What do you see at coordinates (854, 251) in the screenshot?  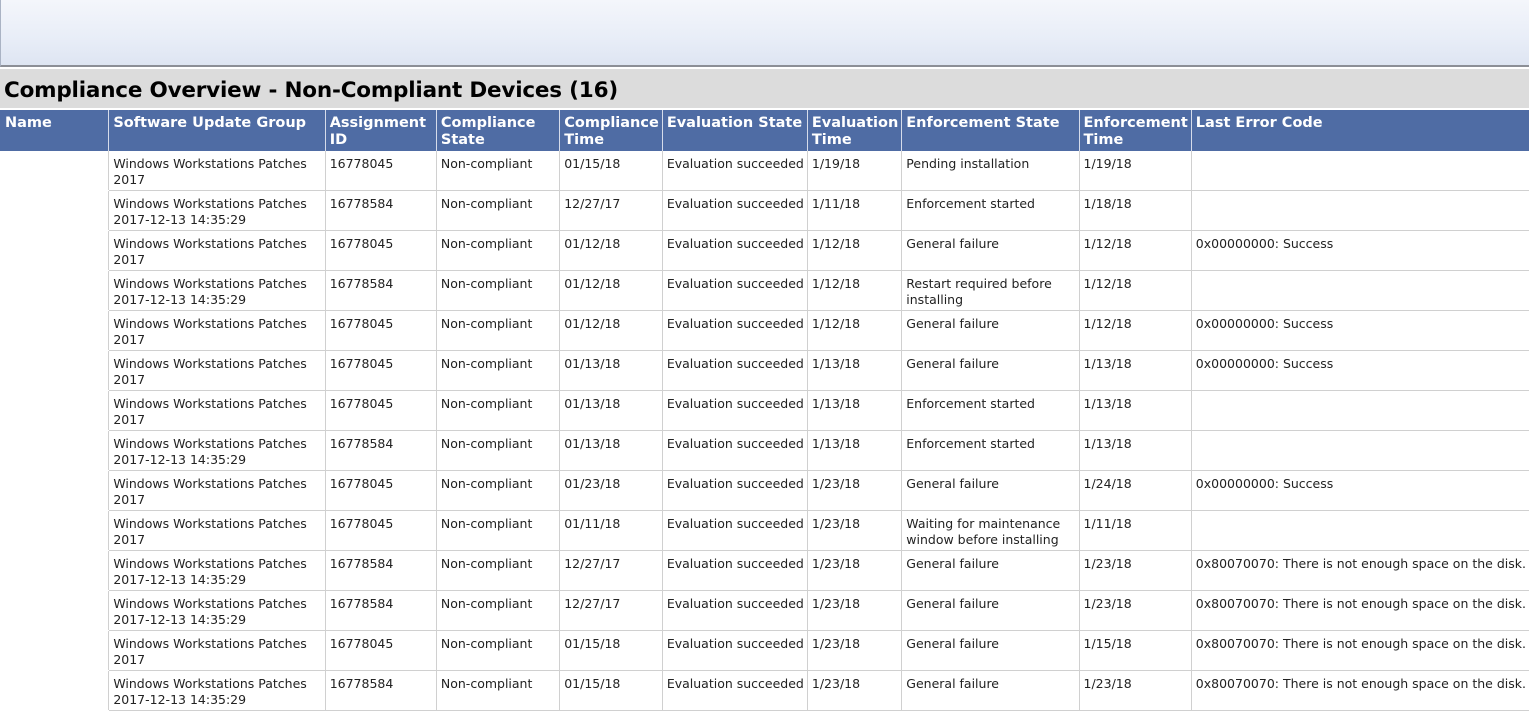 I see `evaluation-time-cell: 1/12/18` at bounding box center [854, 251].